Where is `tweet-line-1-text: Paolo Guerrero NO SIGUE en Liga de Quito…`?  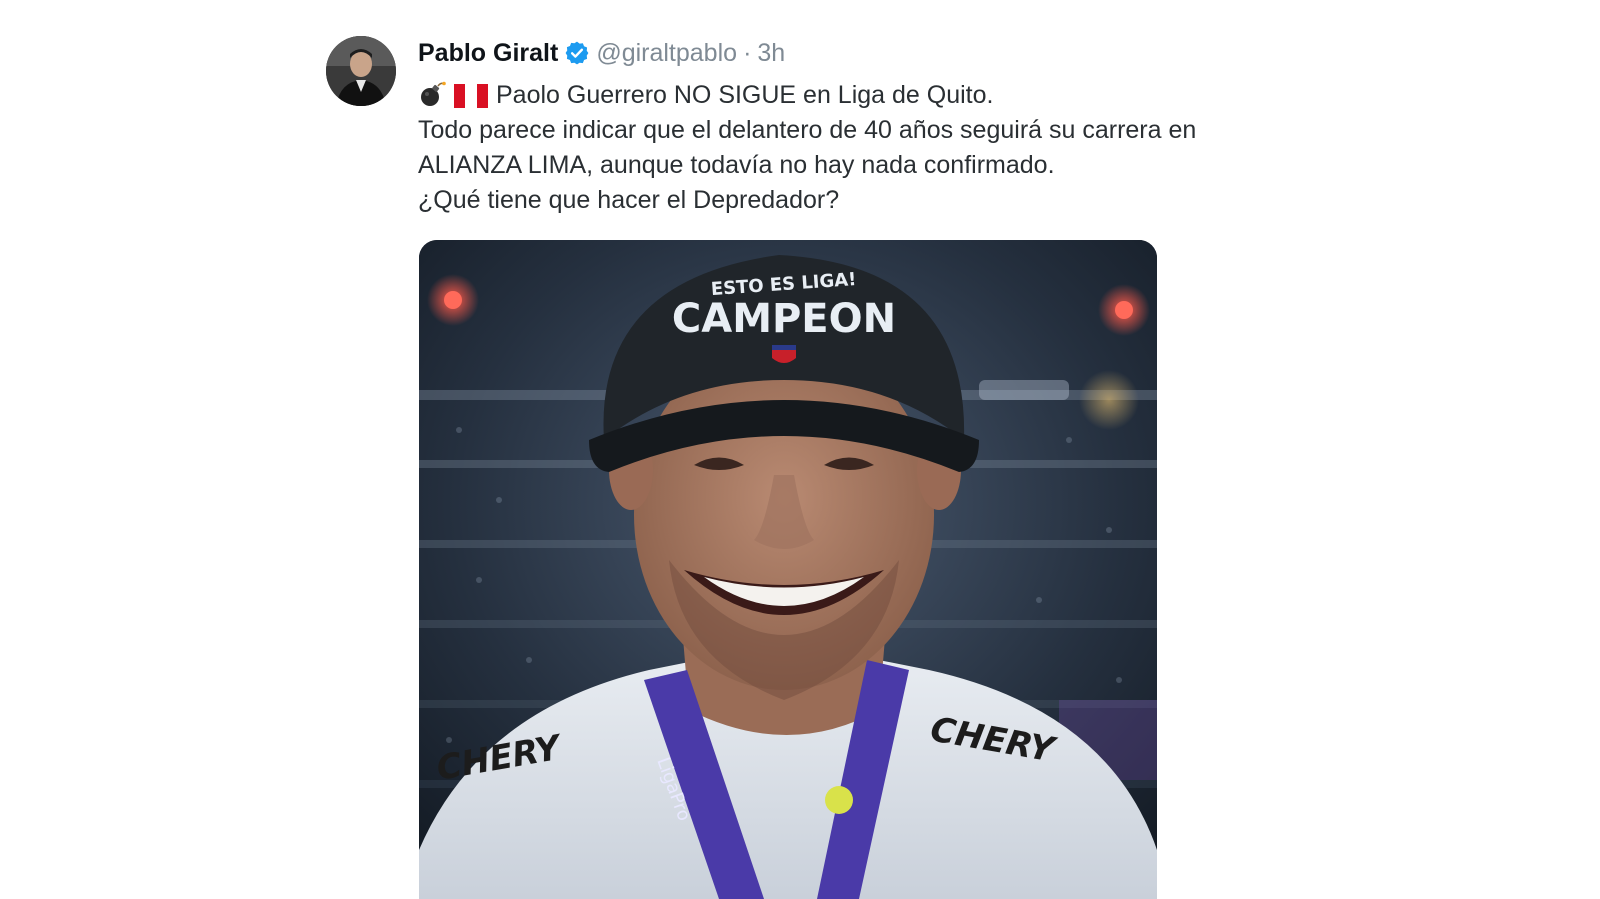 tweet-line-1-text: Paolo Guerrero NO SIGUE en Liga de Quito… is located at coordinates (745, 95).